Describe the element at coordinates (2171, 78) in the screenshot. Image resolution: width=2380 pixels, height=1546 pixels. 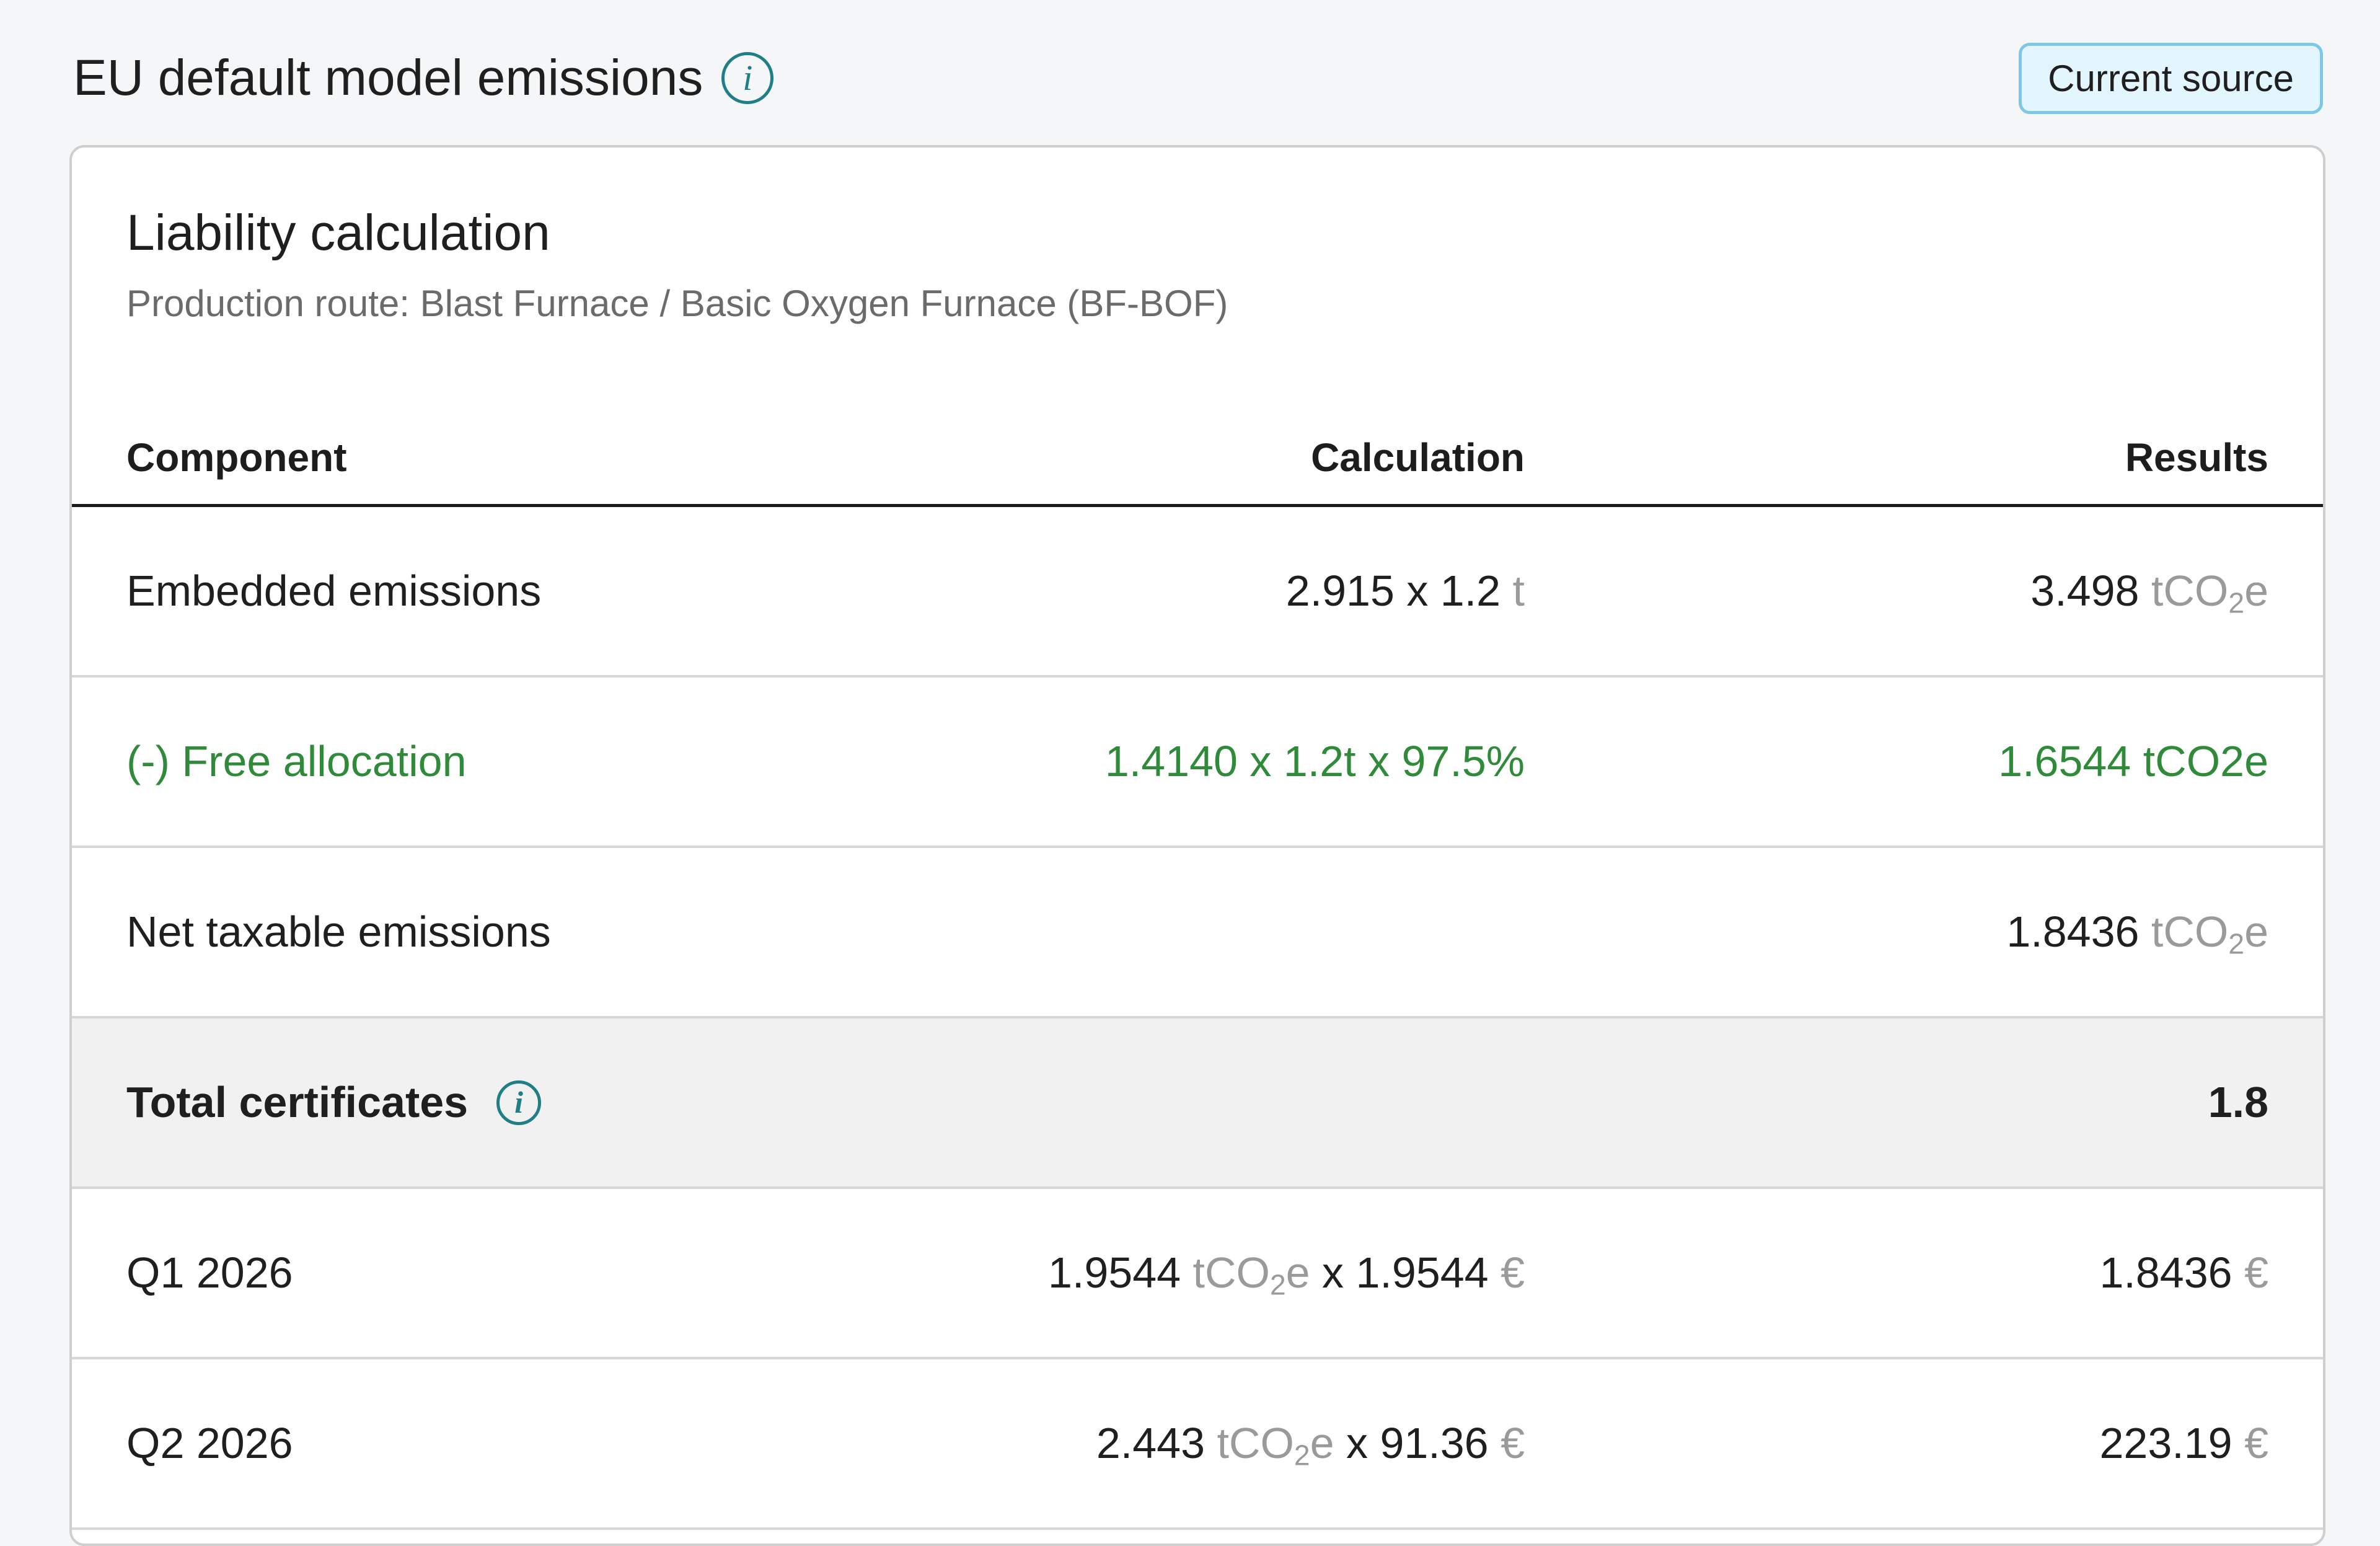
I see `current-source-badge: Current source` at that location.